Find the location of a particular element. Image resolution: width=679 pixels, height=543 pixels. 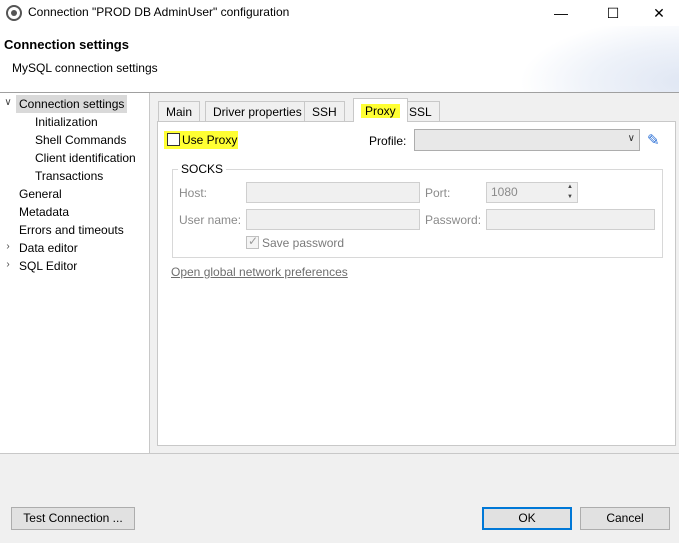

use-proxy-checkbox is located at coordinates (173, 139).